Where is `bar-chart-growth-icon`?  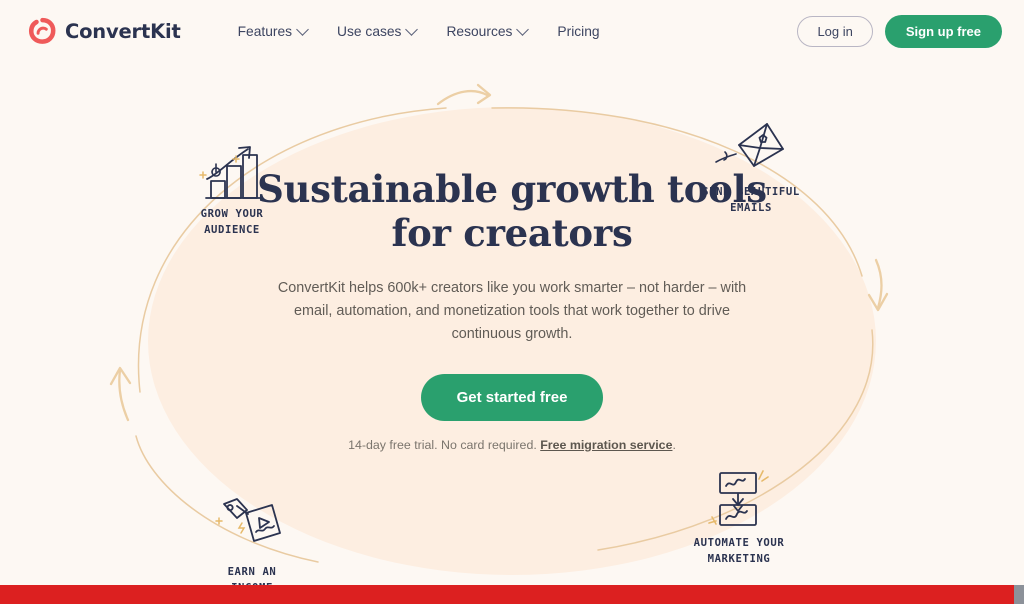 bar-chart-growth-icon is located at coordinates (231, 172).